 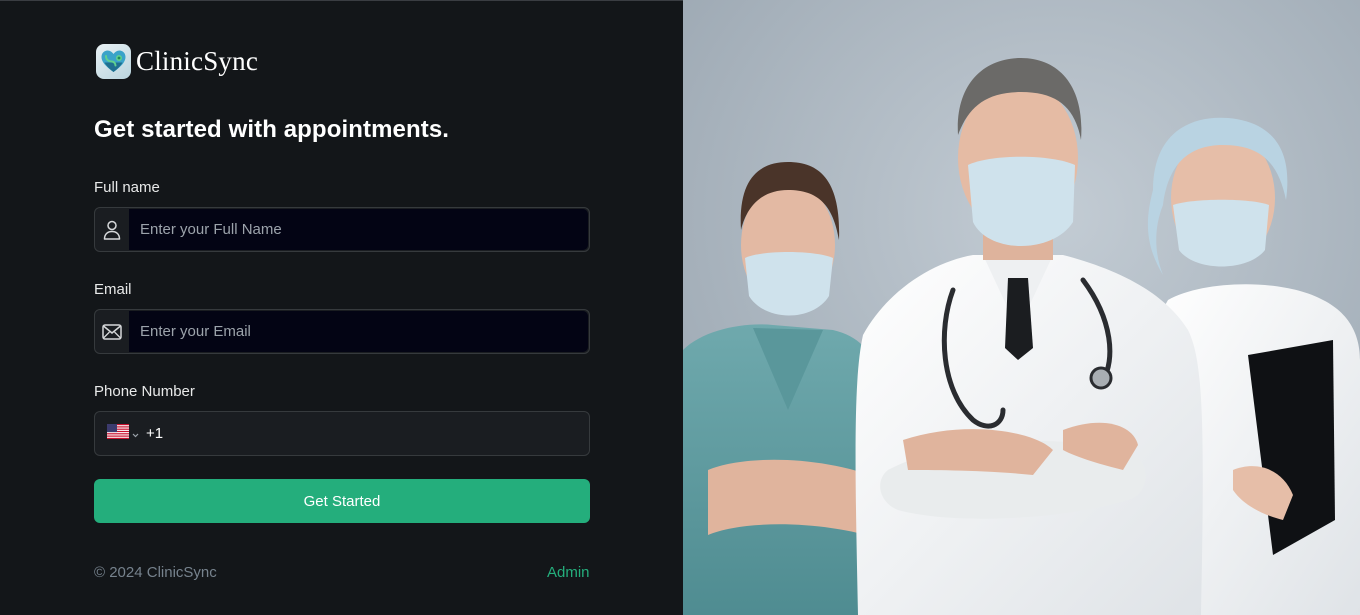 I want to click on user-icon, so click(x=112, y=229).